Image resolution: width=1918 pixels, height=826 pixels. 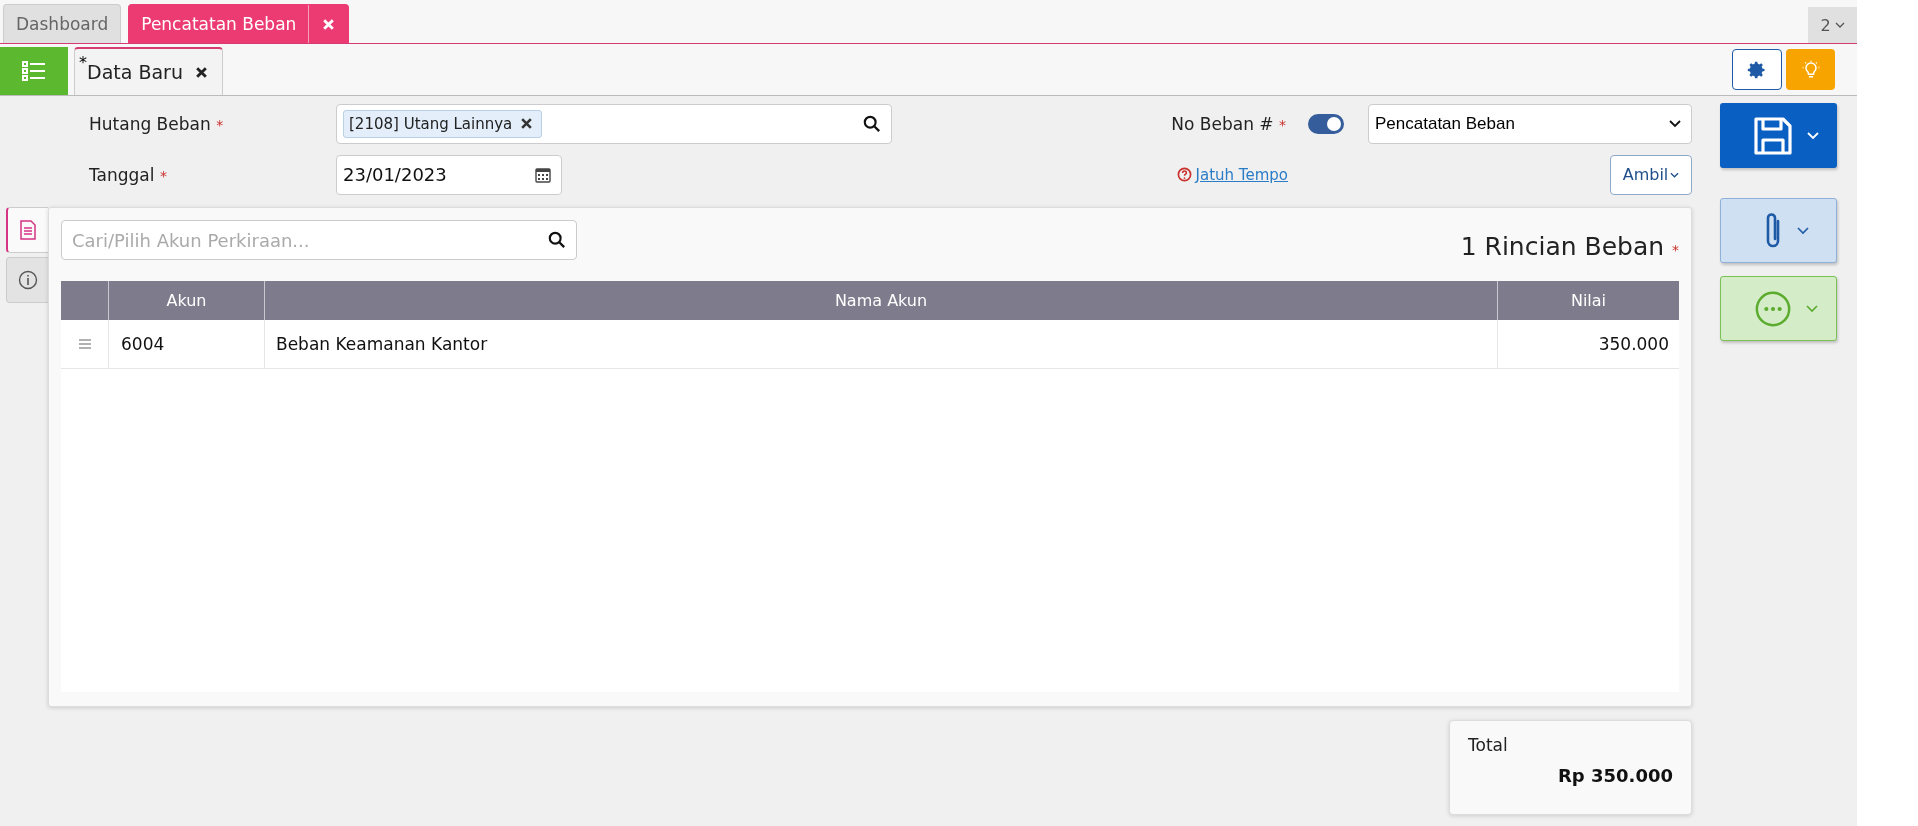 I want to click on settings-icon, so click(x=1757, y=69).